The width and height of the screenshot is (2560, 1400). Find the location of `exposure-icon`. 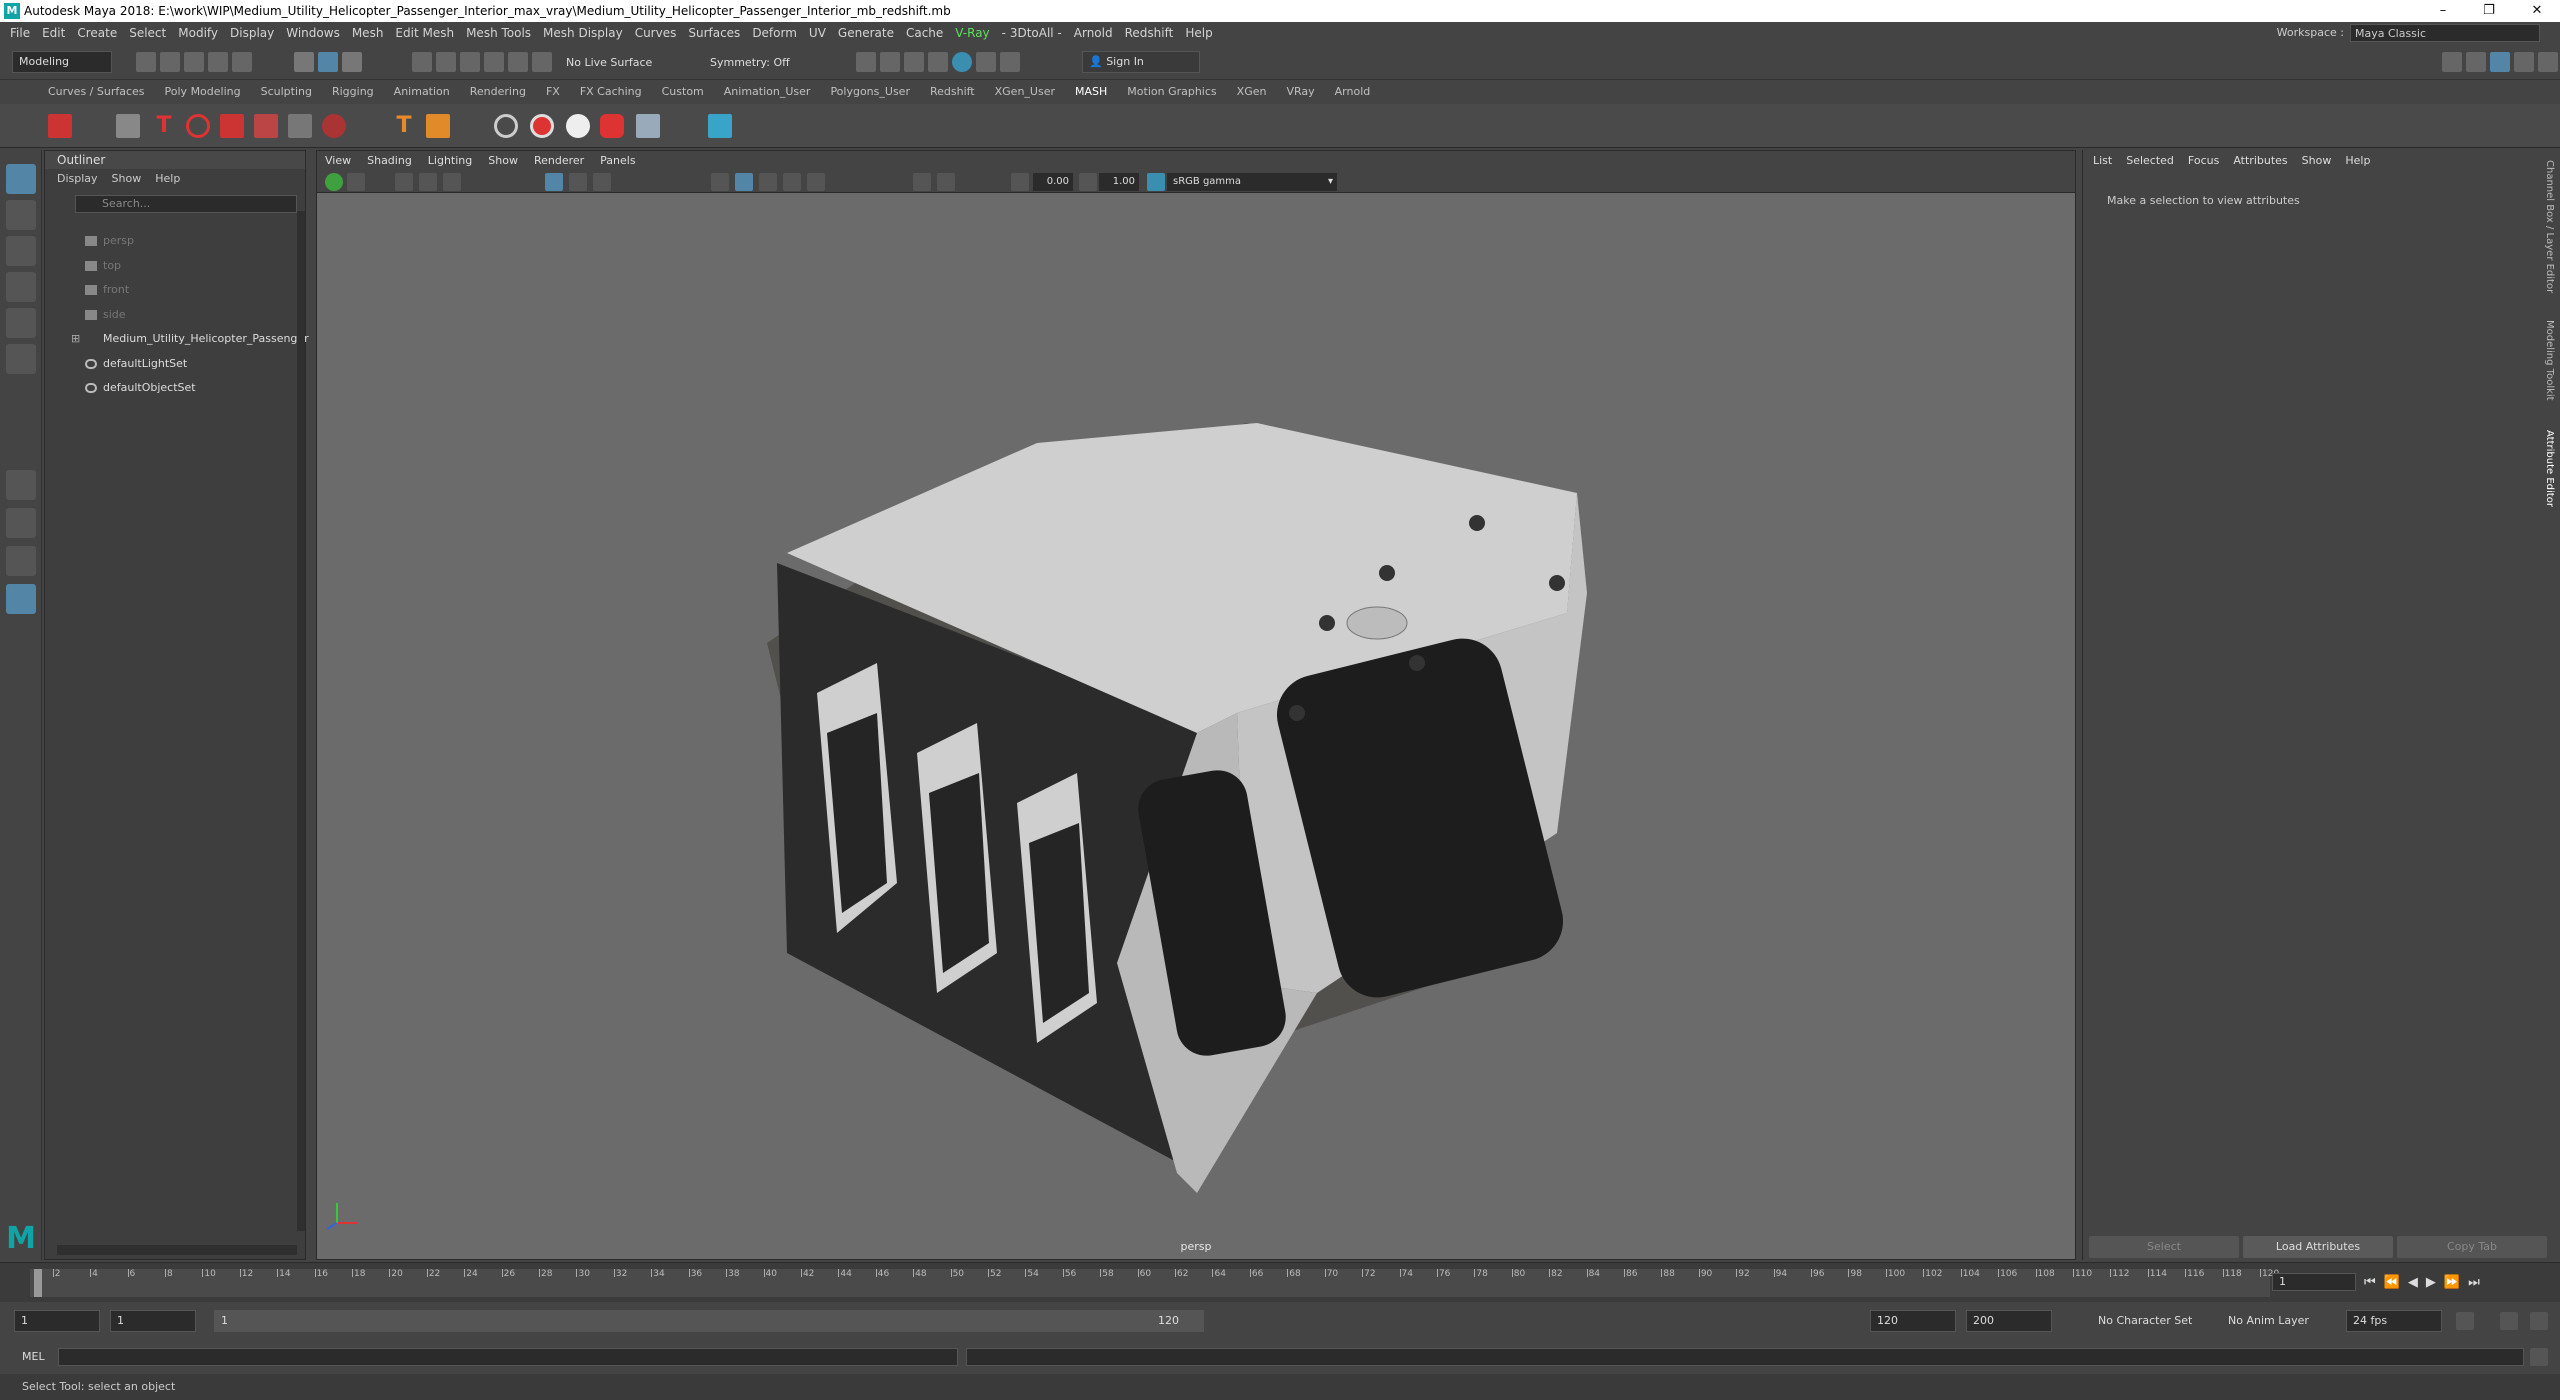

exposure-icon is located at coordinates (1020, 182).